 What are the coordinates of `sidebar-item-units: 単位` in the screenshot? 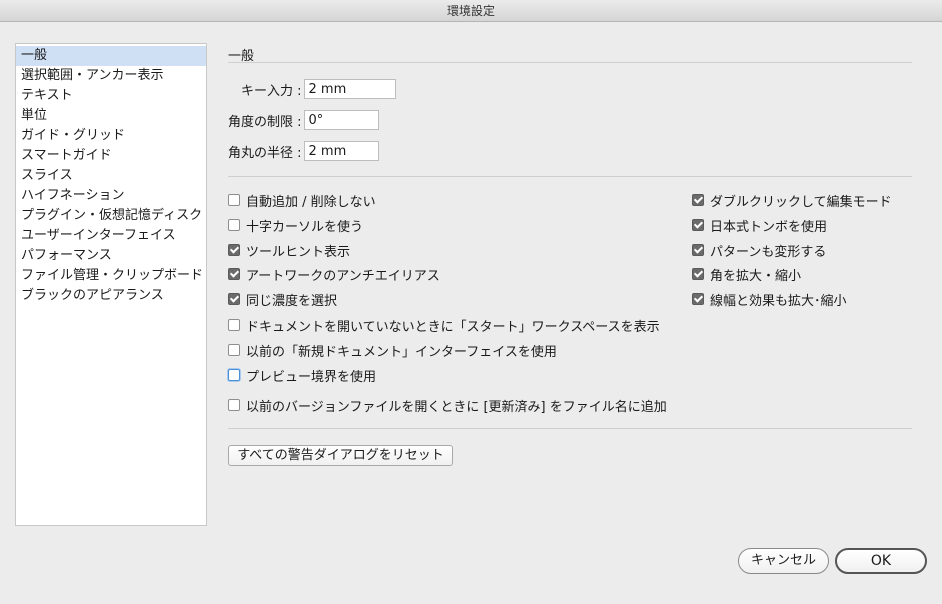 It's located at (111, 116).